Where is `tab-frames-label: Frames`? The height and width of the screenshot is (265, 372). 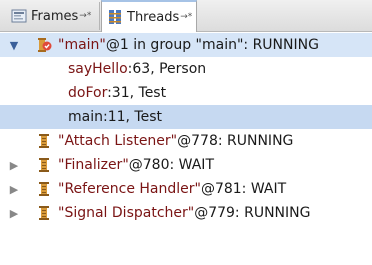 tab-frames-label: Frames is located at coordinates (55, 16).